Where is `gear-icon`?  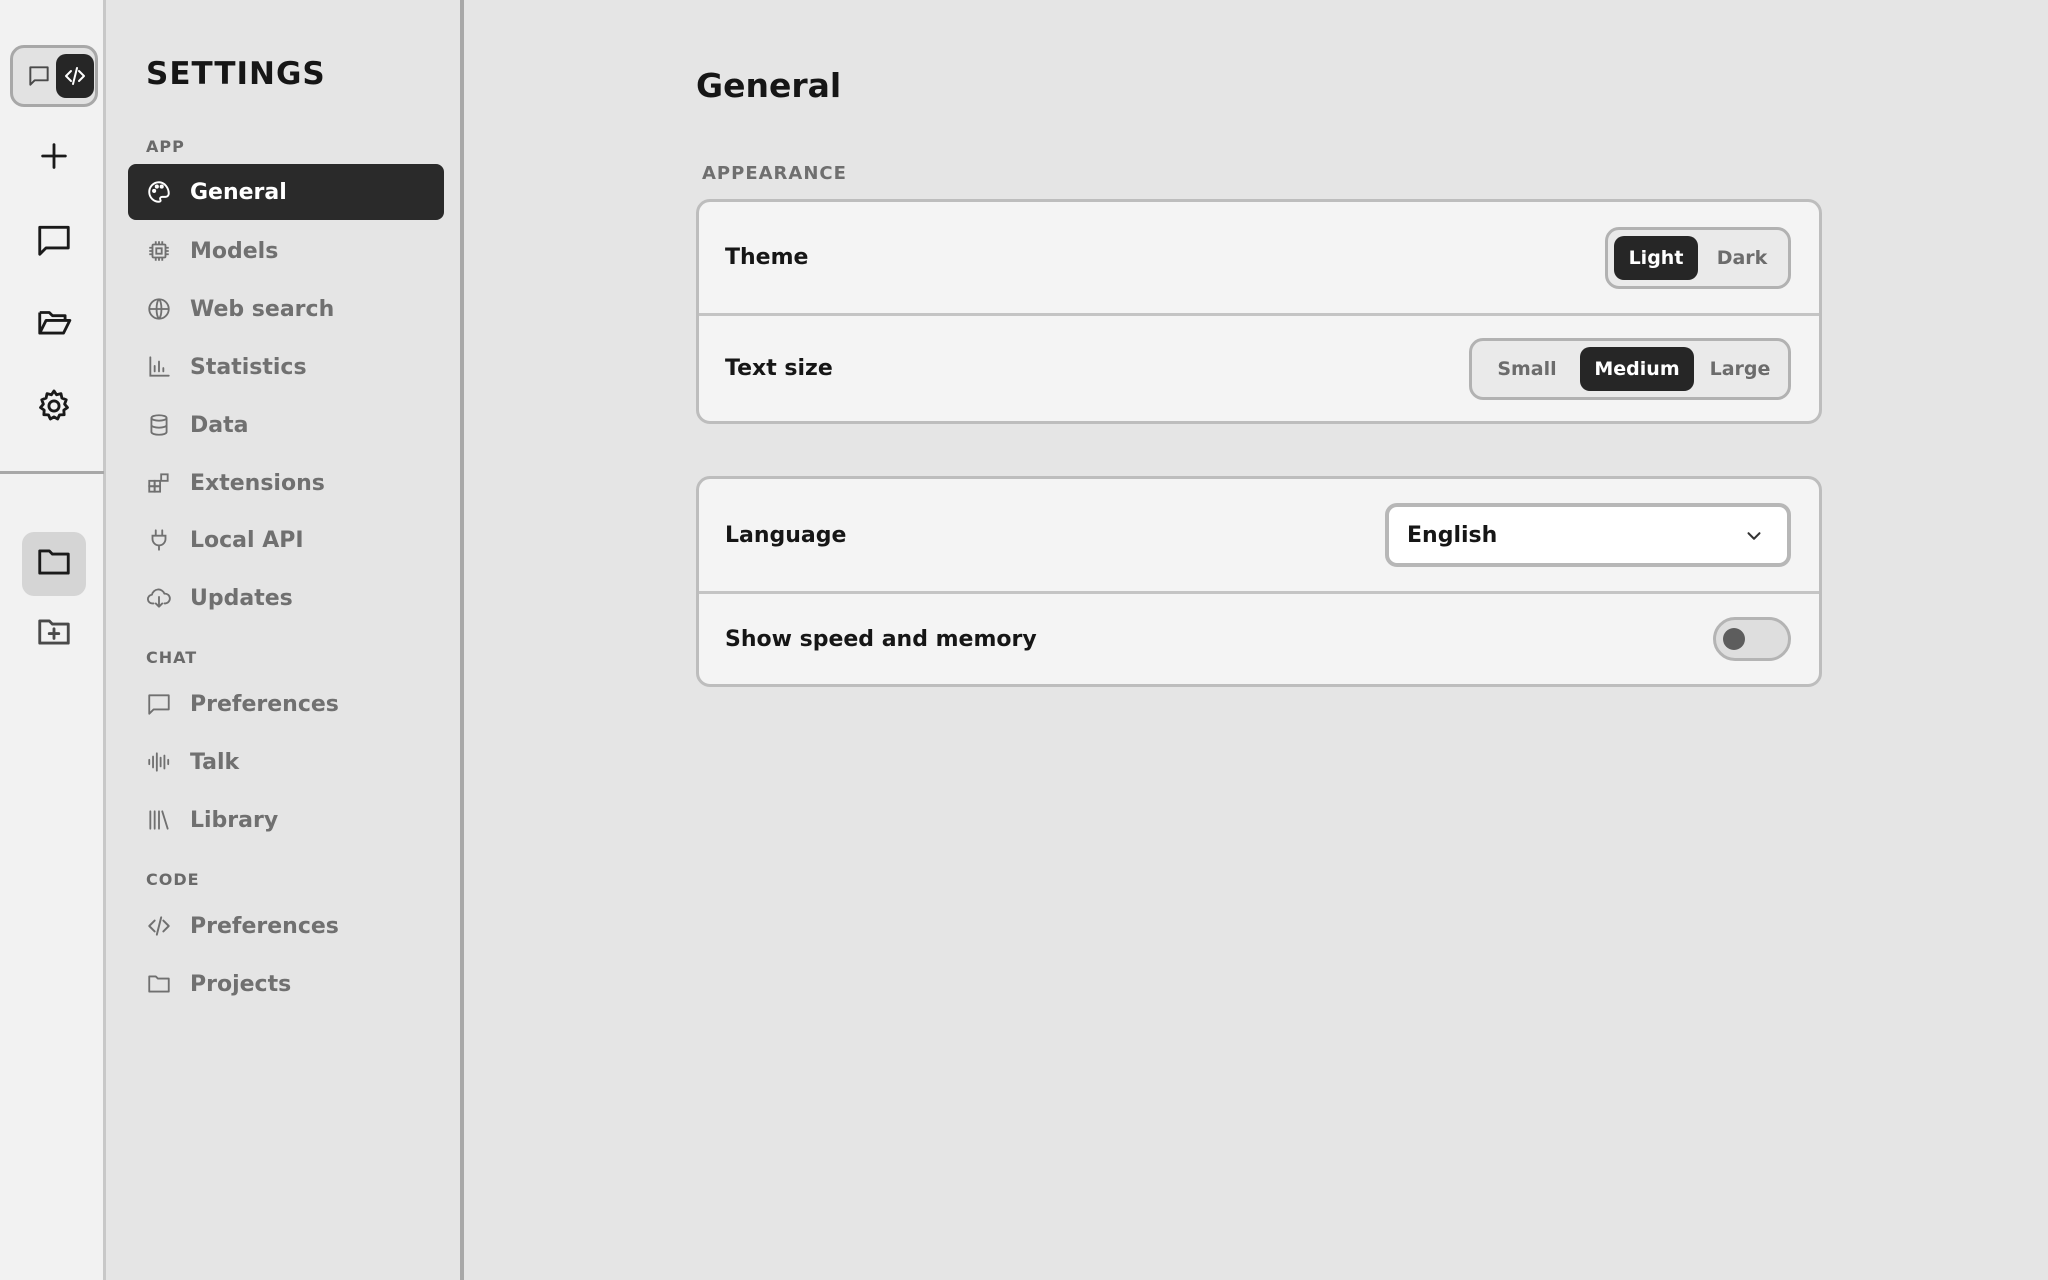 gear-icon is located at coordinates (54, 408).